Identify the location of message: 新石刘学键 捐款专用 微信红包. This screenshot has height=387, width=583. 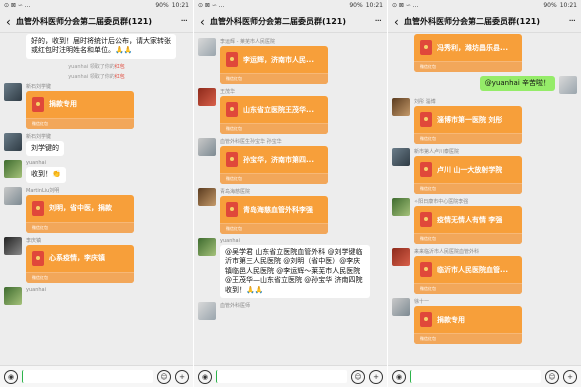
(96, 105).